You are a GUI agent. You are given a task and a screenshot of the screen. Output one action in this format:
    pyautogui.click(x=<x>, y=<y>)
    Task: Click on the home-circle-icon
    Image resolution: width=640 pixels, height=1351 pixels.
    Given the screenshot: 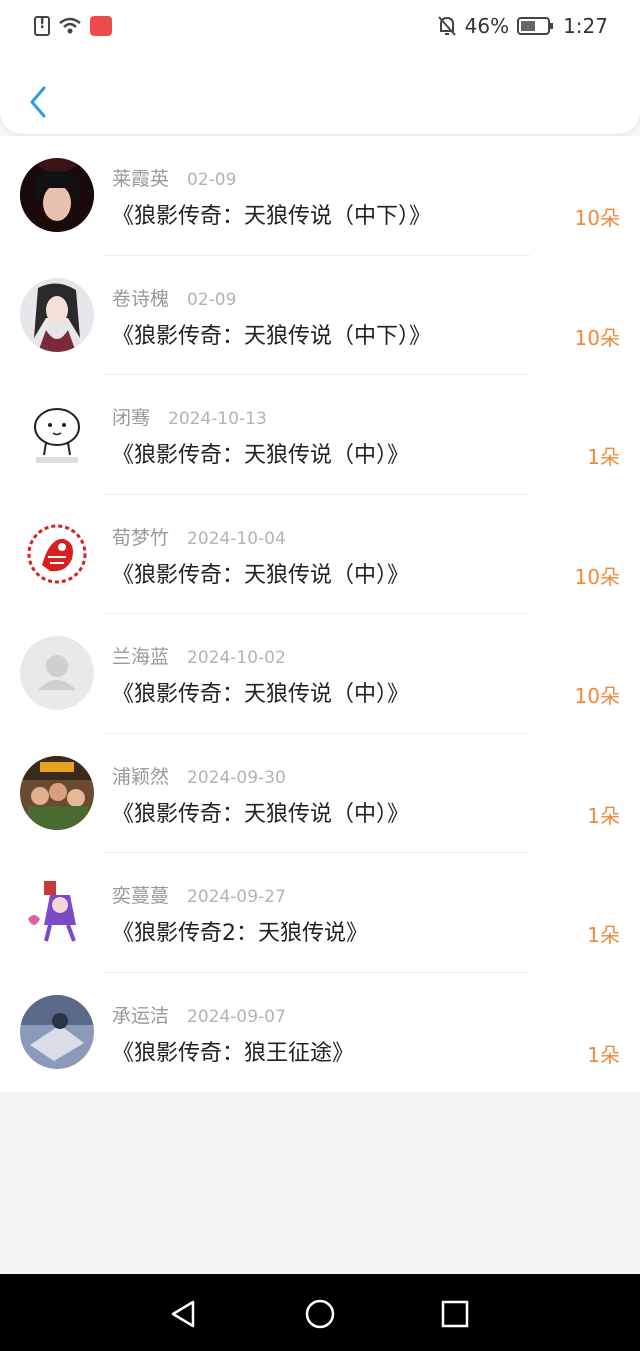 What is the action you would take?
    pyautogui.click(x=320, y=1314)
    